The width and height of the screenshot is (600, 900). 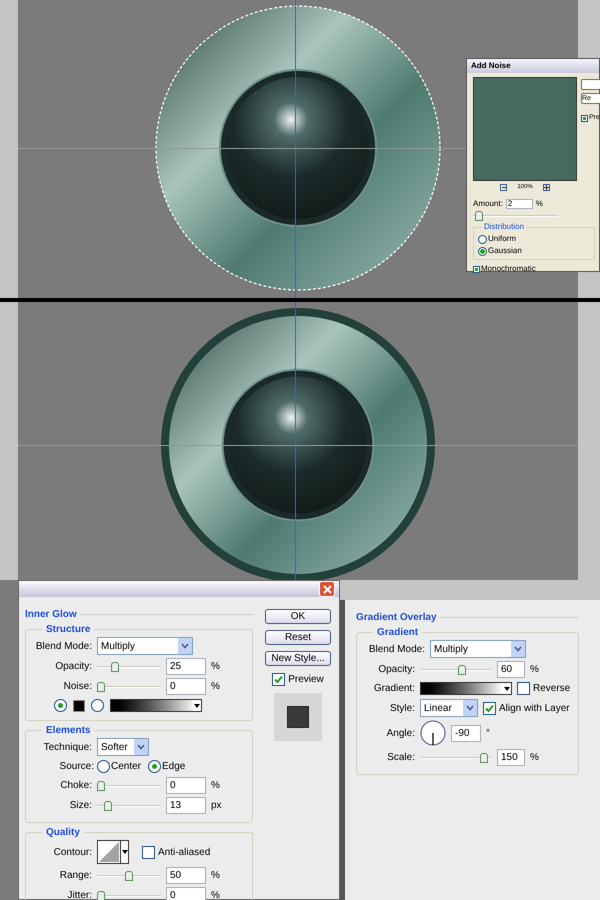 What do you see at coordinates (67, 747) in the screenshot?
I see `technique-label: Technique:` at bounding box center [67, 747].